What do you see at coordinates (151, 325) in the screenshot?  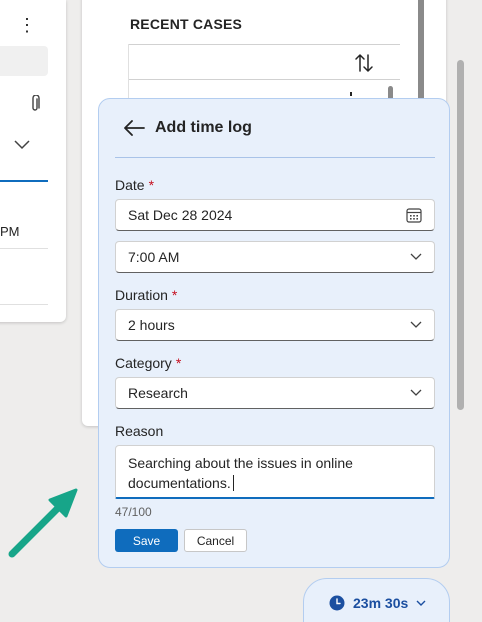 I see `duration-value: 2 hours` at bounding box center [151, 325].